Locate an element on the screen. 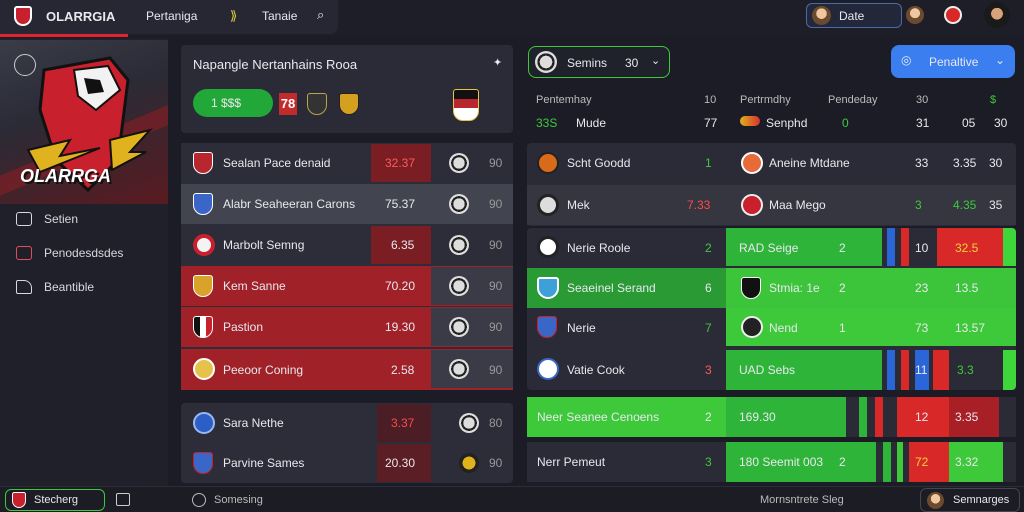  list-item: Pastion 19.30 90 is located at coordinates (347, 327).